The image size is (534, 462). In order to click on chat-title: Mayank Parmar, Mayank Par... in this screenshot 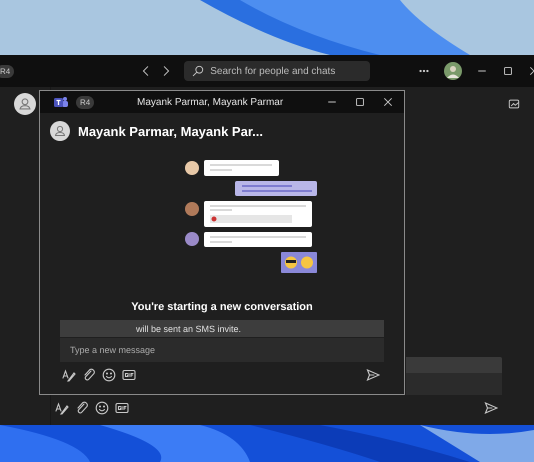, I will do `click(170, 131)`.